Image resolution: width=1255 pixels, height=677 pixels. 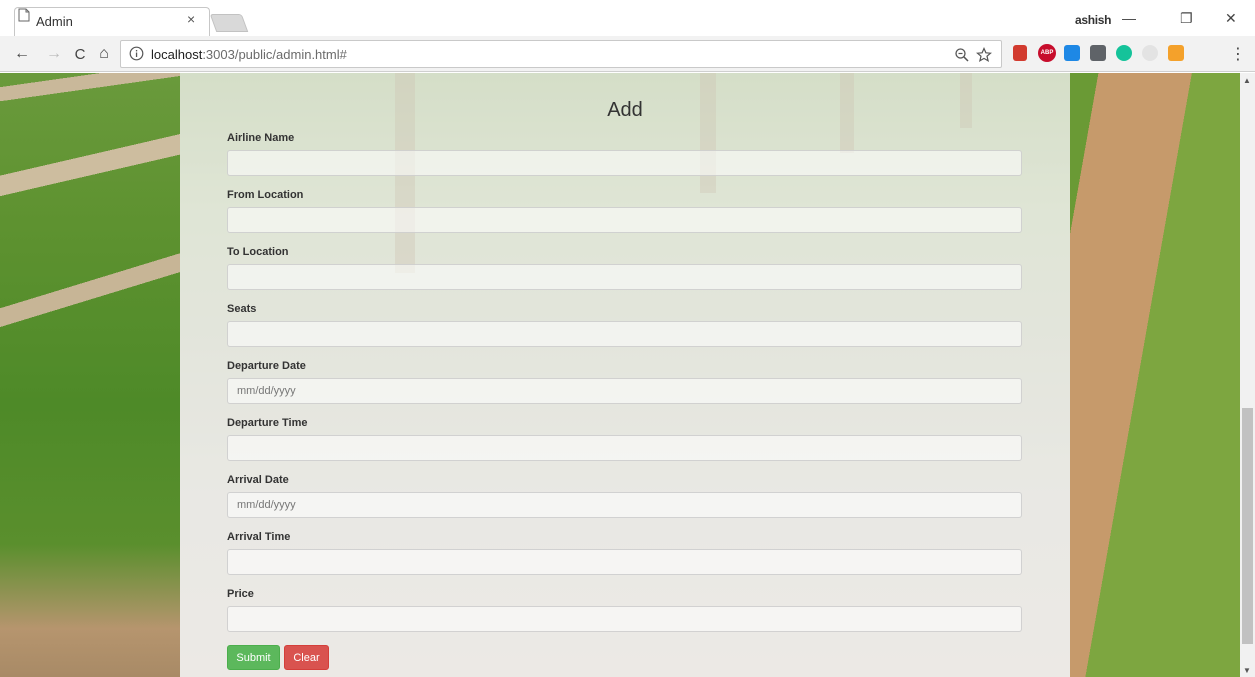 What do you see at coordinates (1155, 375) in the screenshot?
I see `background-right` at bounding box center [1155, 375].